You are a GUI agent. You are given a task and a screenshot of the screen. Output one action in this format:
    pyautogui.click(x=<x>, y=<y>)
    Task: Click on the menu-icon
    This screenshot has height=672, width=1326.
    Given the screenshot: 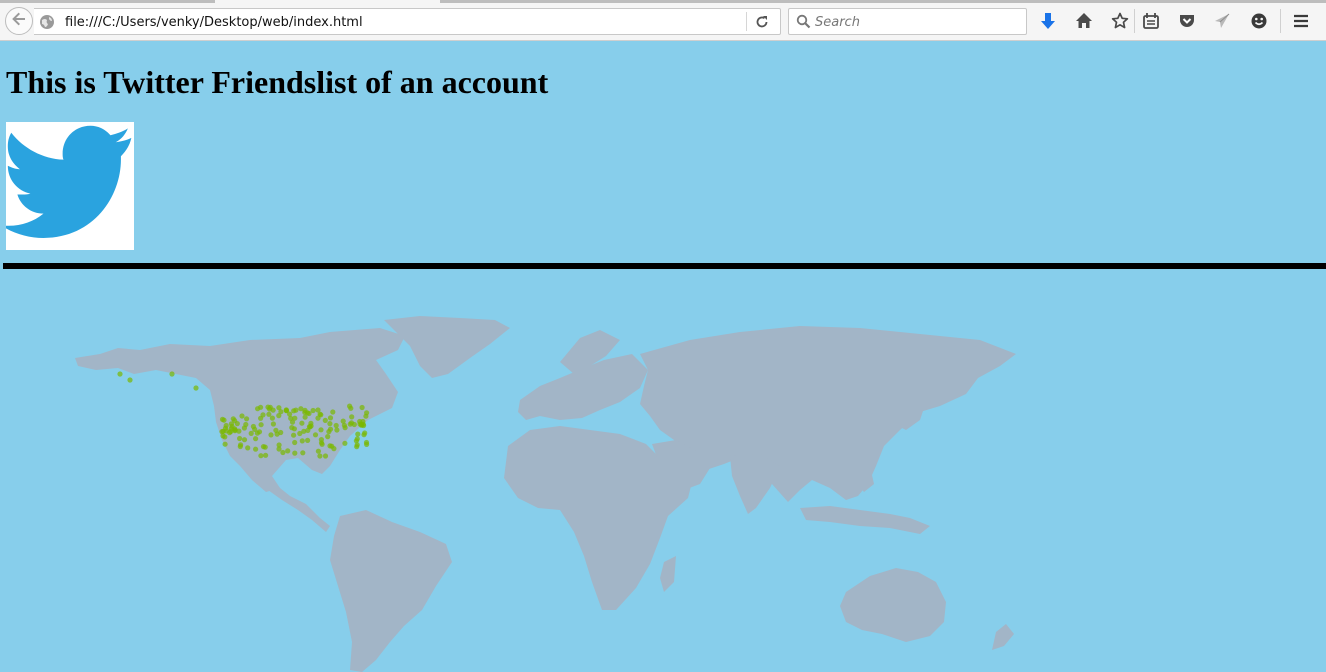 What is the action you would take?
    pyautogui.click(x=1301, y=21)
    